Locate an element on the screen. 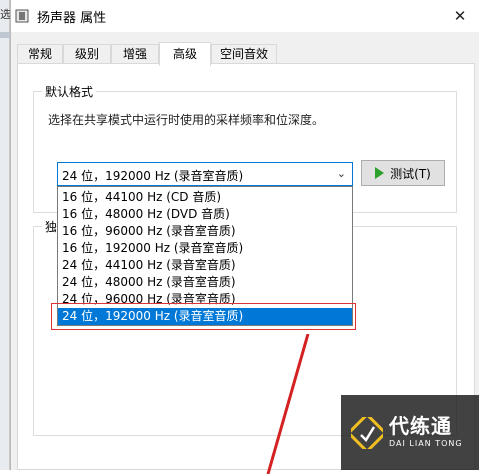 The width and height of the screenshot is (479, 474). dropdown-selected-value: 24 位，192000 Hz (录音室音质) is located at coordinates (153, 176).